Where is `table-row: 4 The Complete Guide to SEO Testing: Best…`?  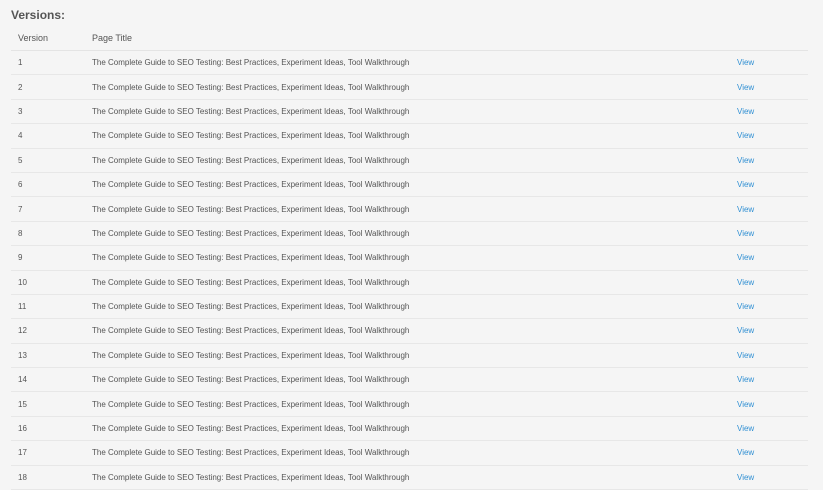 table-row: 4 The Complete Guide to SEO Testing: Best… is located at coordinates (409, 136).